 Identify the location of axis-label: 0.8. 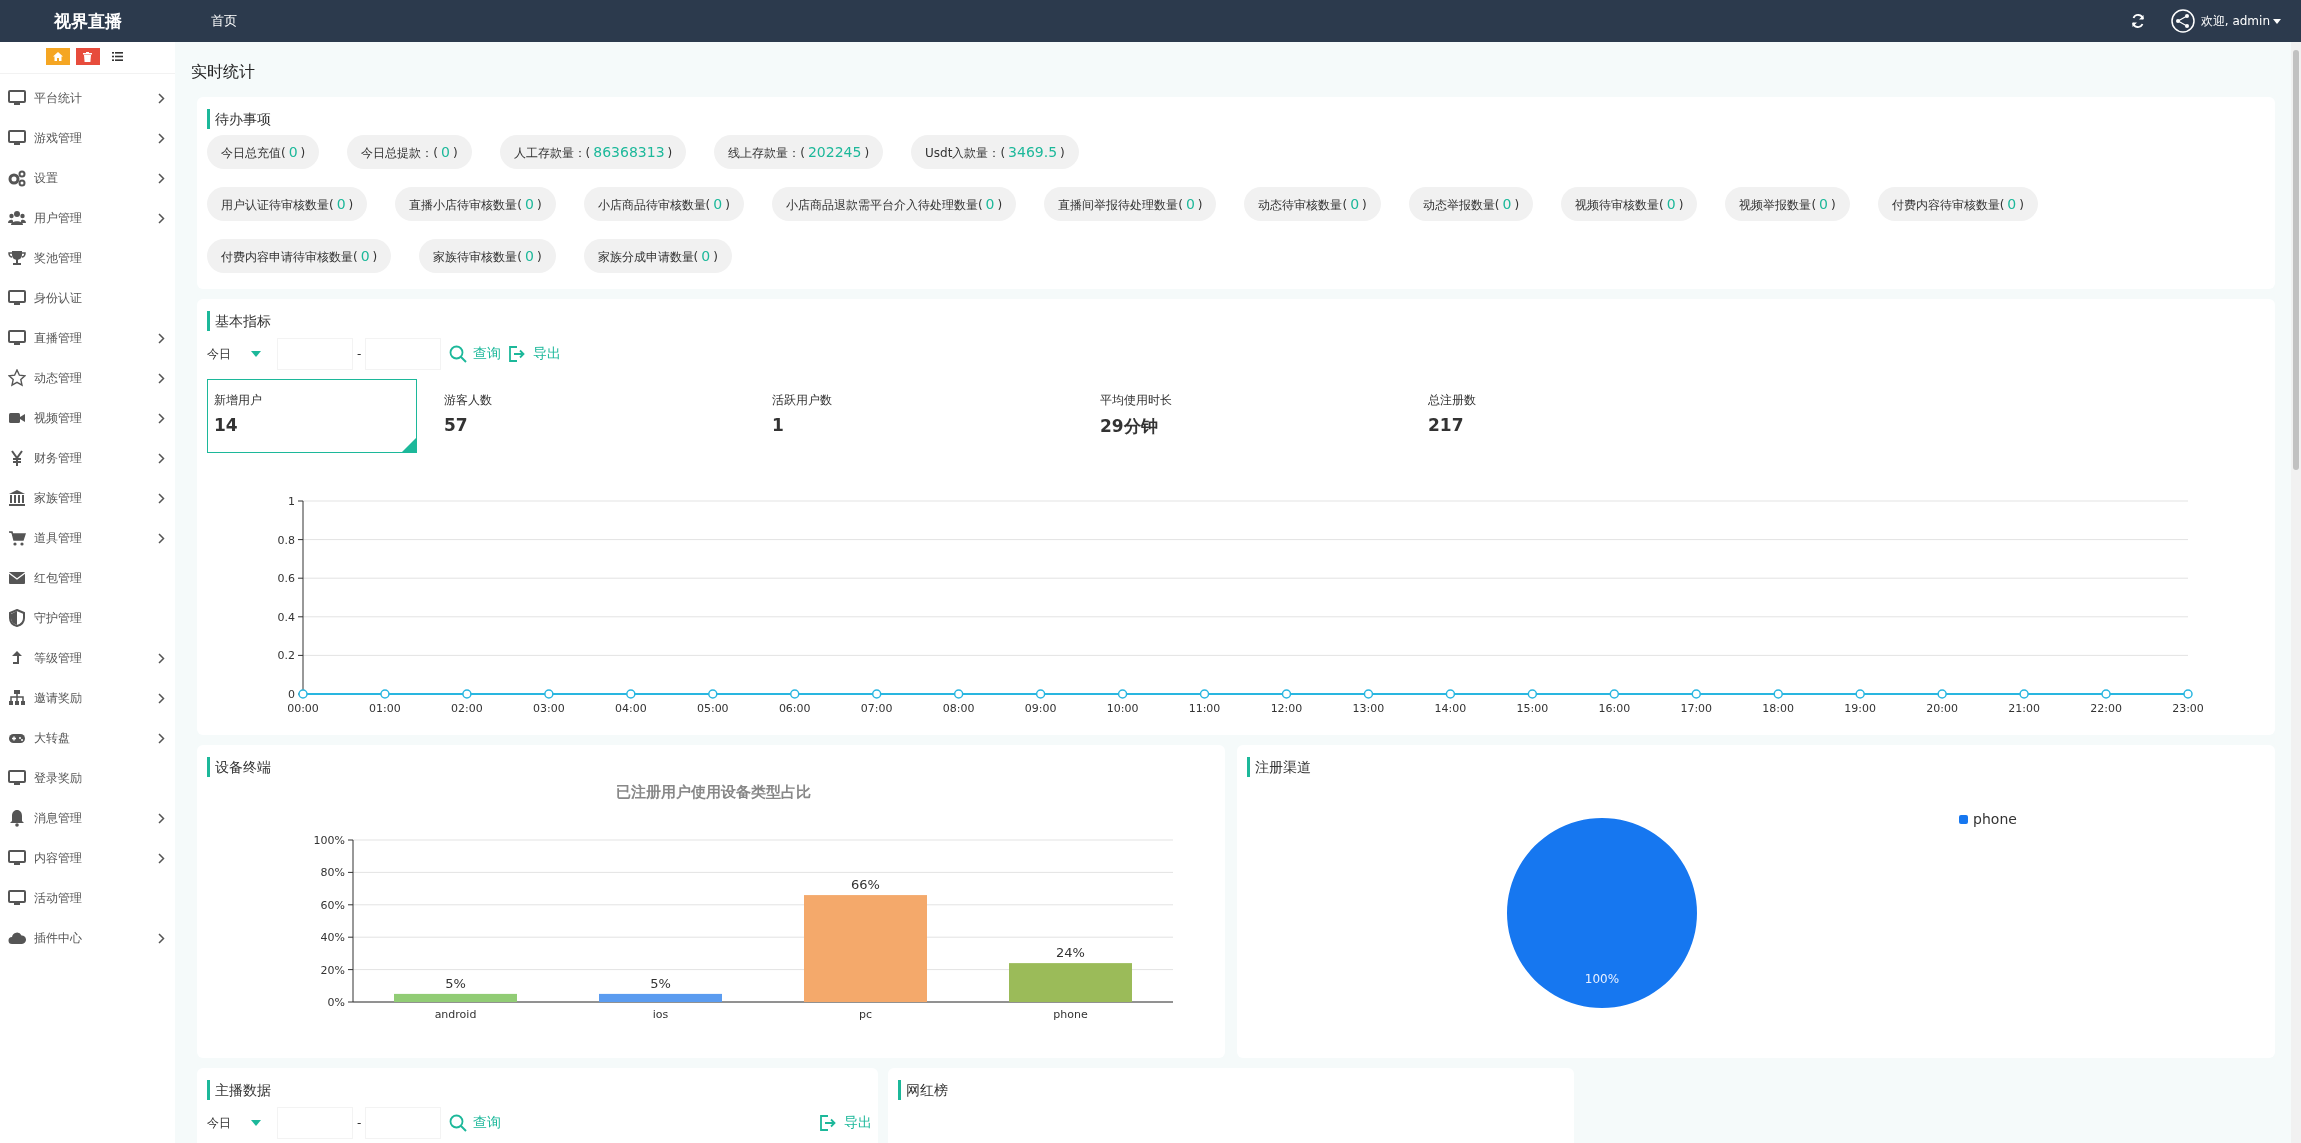
(286, 540).